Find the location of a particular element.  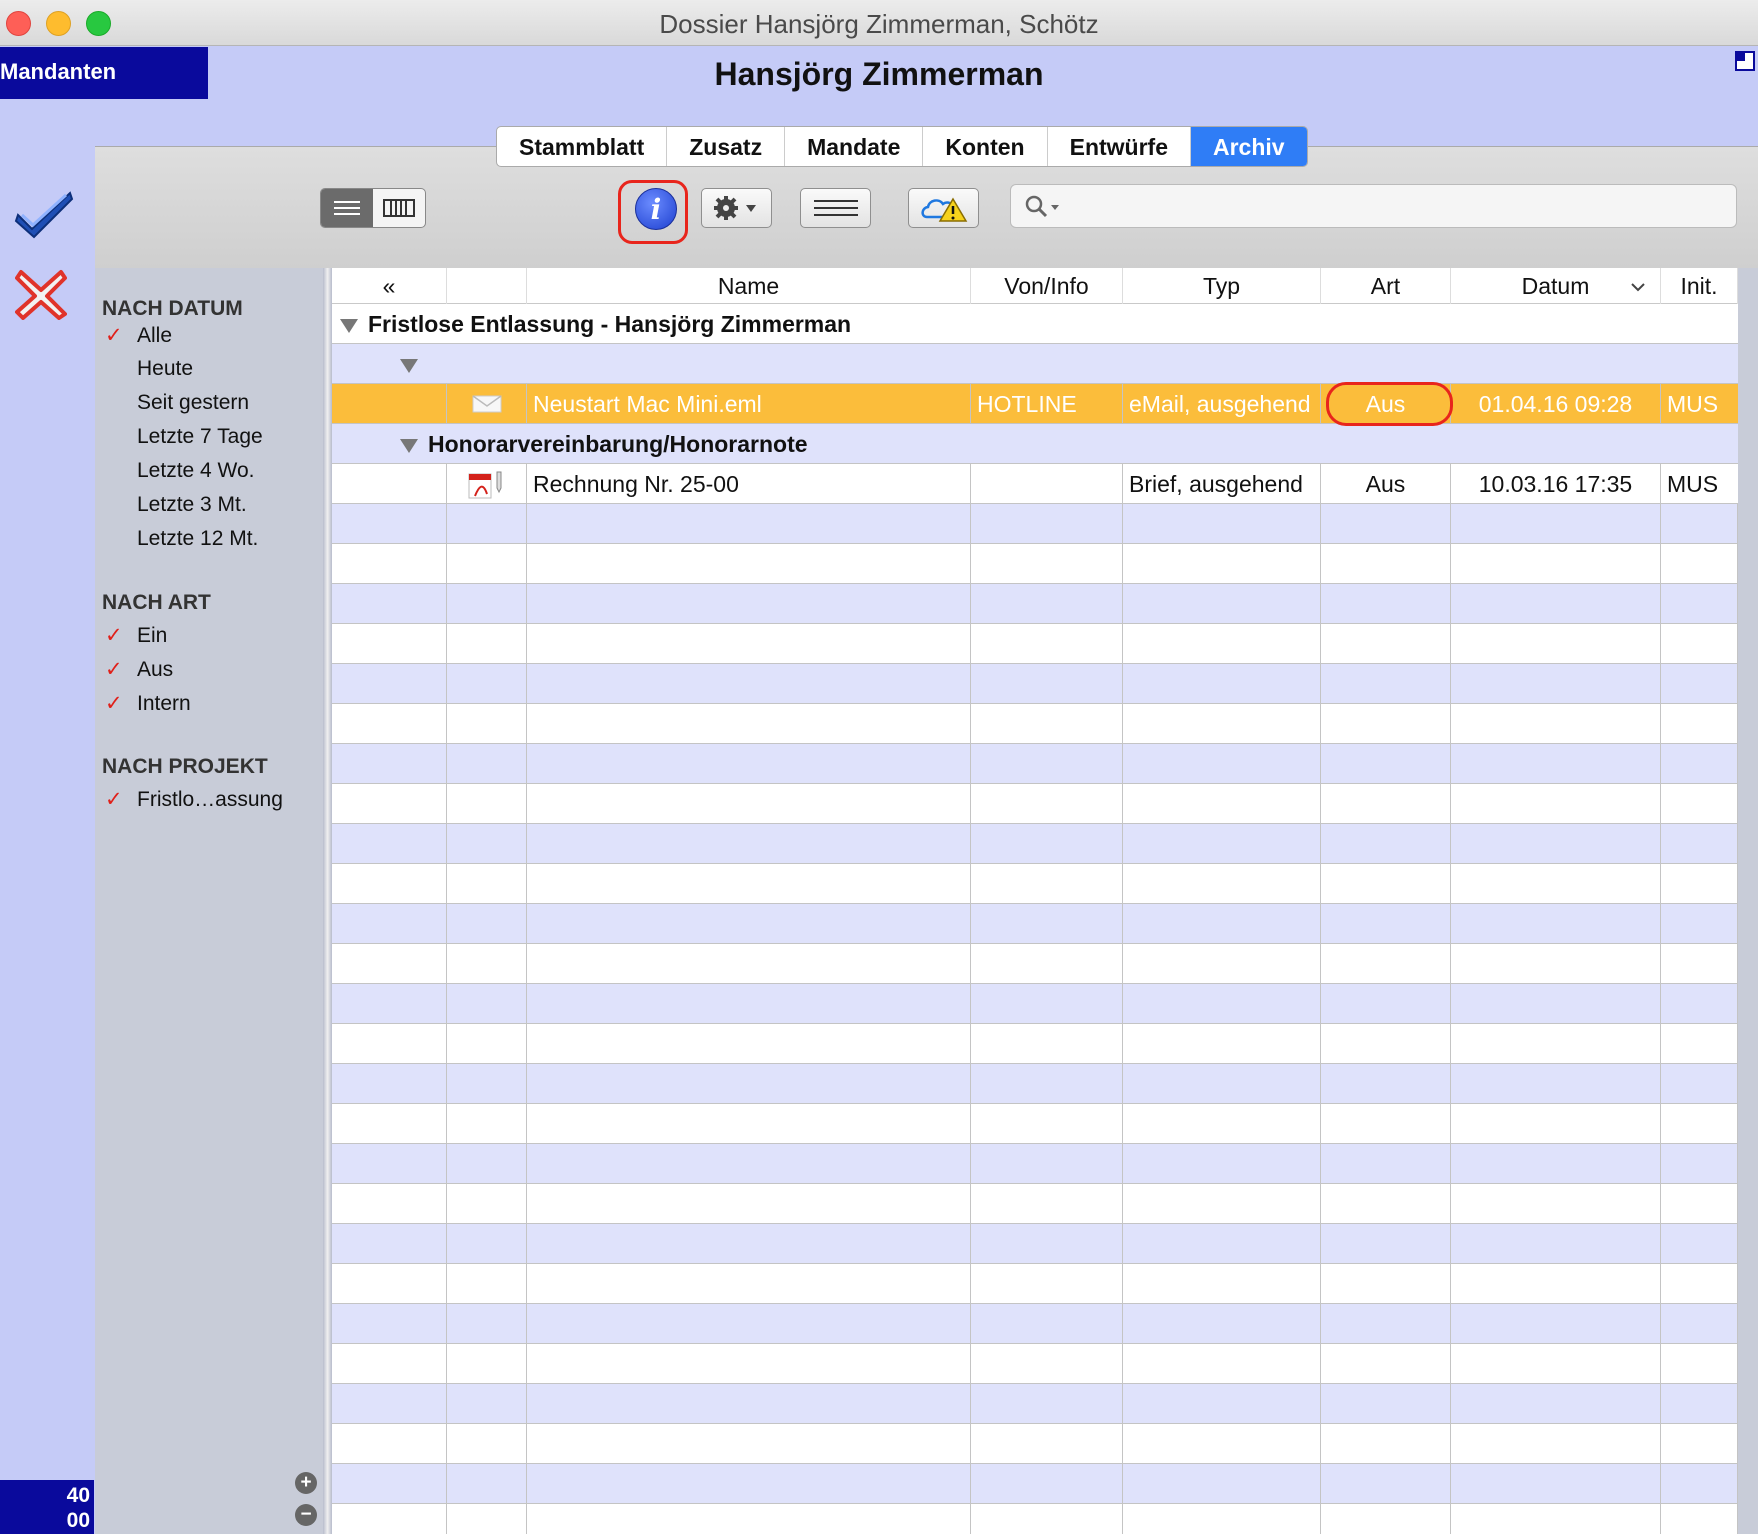

section-heading-projekt: NACH PROJEKT is located at coordinates (185, 766).